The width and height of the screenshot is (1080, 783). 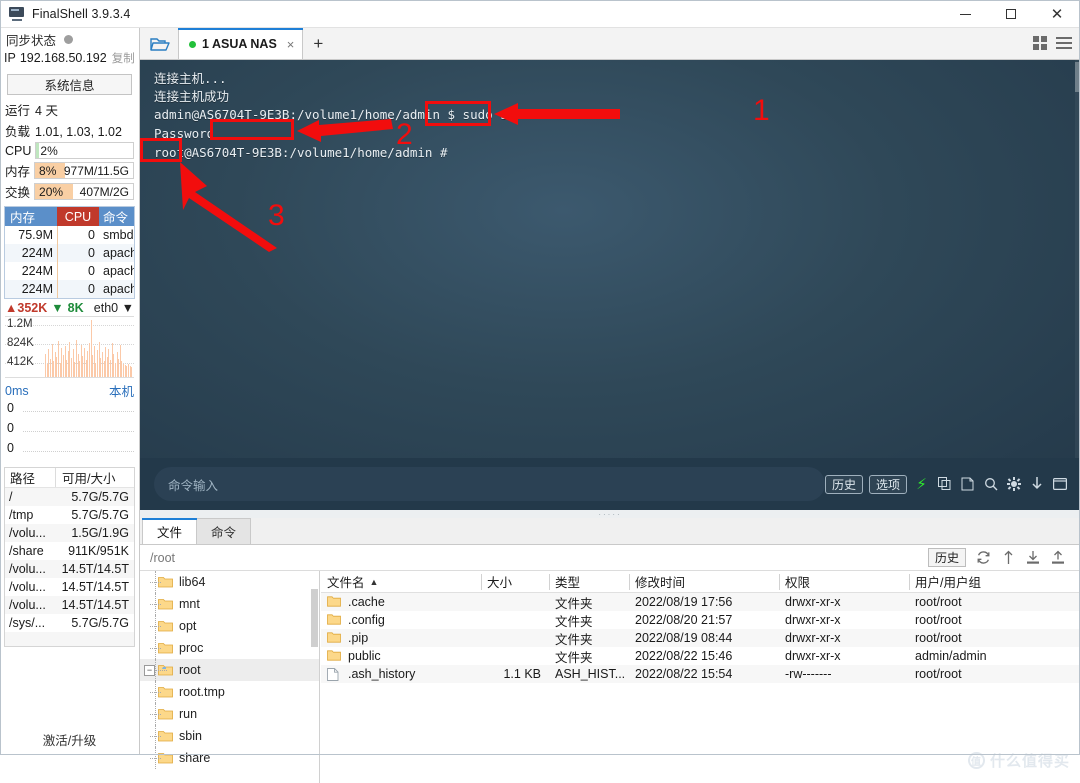 What do you see at coordinates (1033, 558) in the screenshot?
I see `download-file-icon` at bounding box center [1033, 558].